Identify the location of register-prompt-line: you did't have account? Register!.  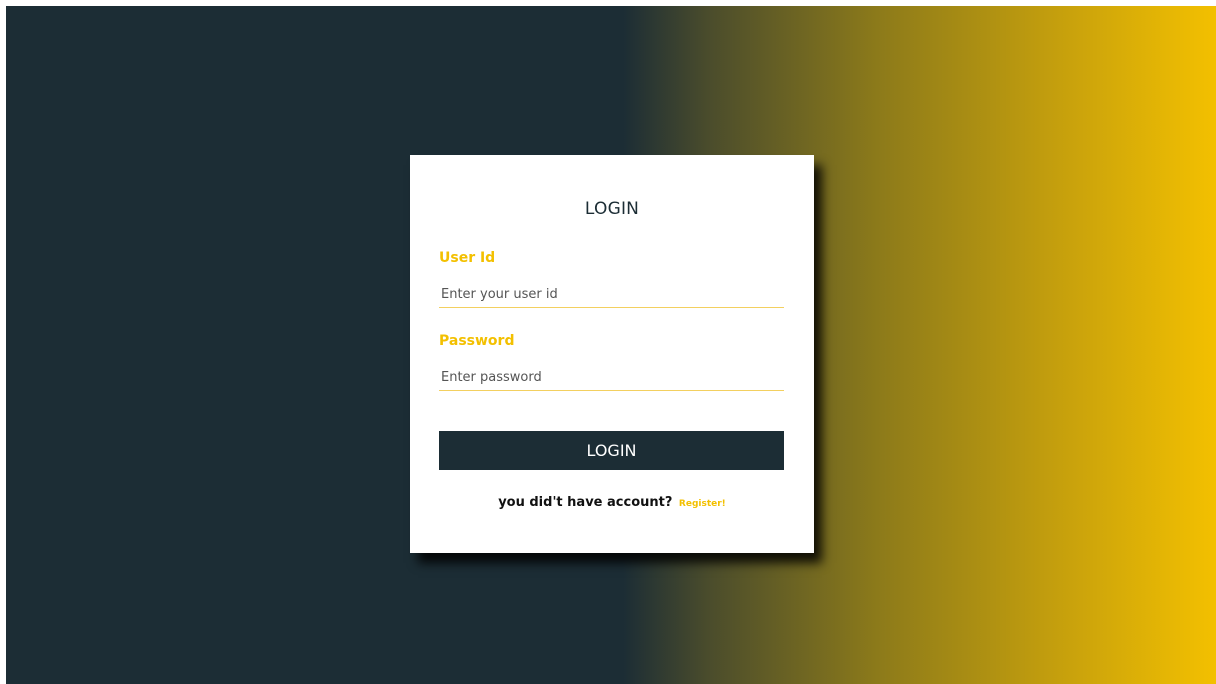
(612, 502).